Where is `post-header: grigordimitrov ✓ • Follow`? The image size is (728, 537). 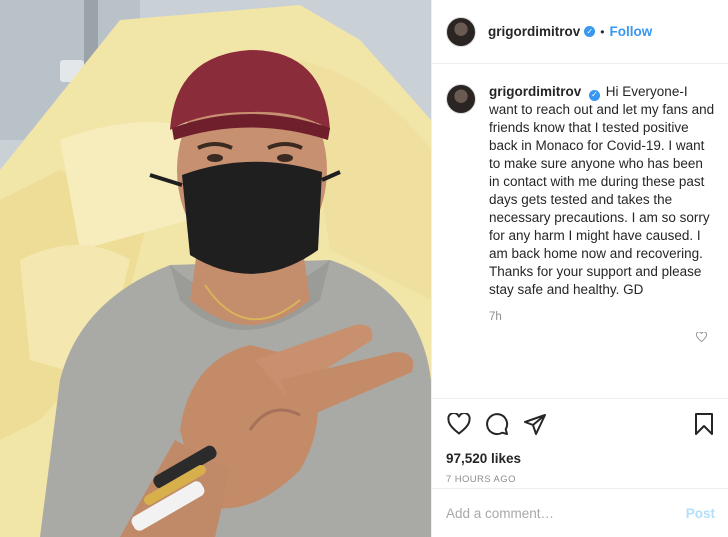
post-header: grigordimitrov ✓ • Follow is located at coordinates (580, 32).